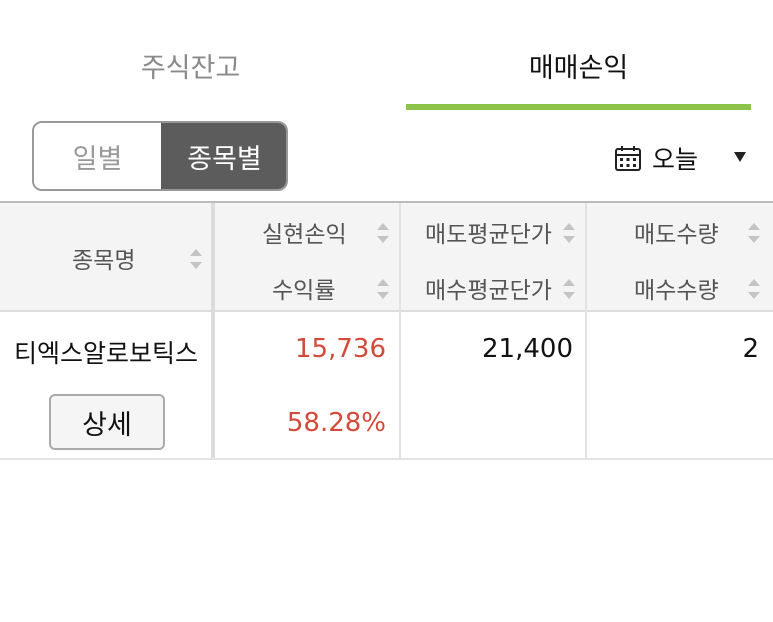 The image size is (773, 622). Describe the element at coordinates (223, 156) in the screenshot. I see `toggle-by-stock: 종목별` at that location.